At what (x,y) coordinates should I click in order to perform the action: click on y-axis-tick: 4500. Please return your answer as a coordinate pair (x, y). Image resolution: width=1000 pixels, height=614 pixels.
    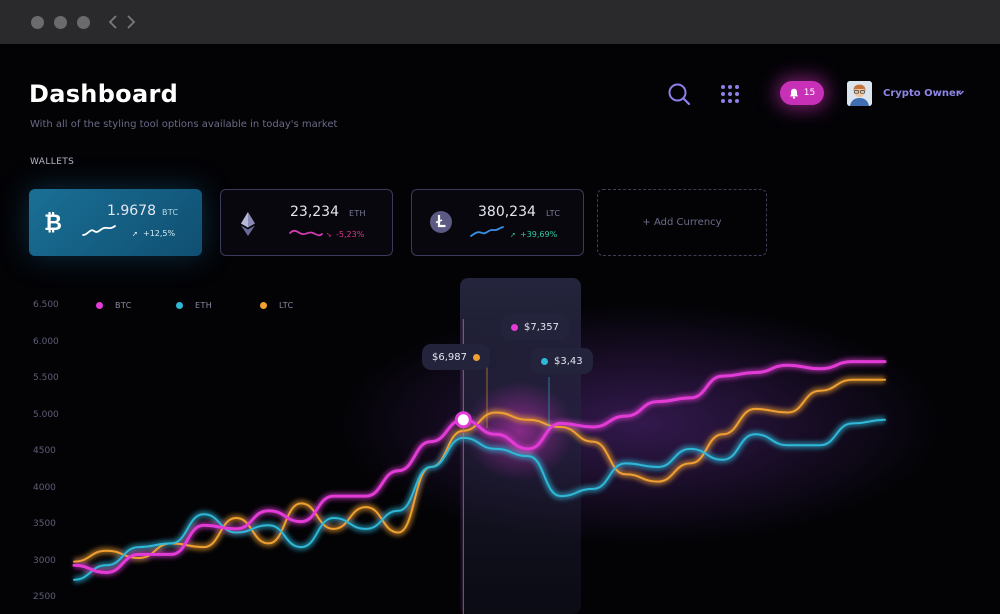
    Looking at the image, I should click on (44, 451).